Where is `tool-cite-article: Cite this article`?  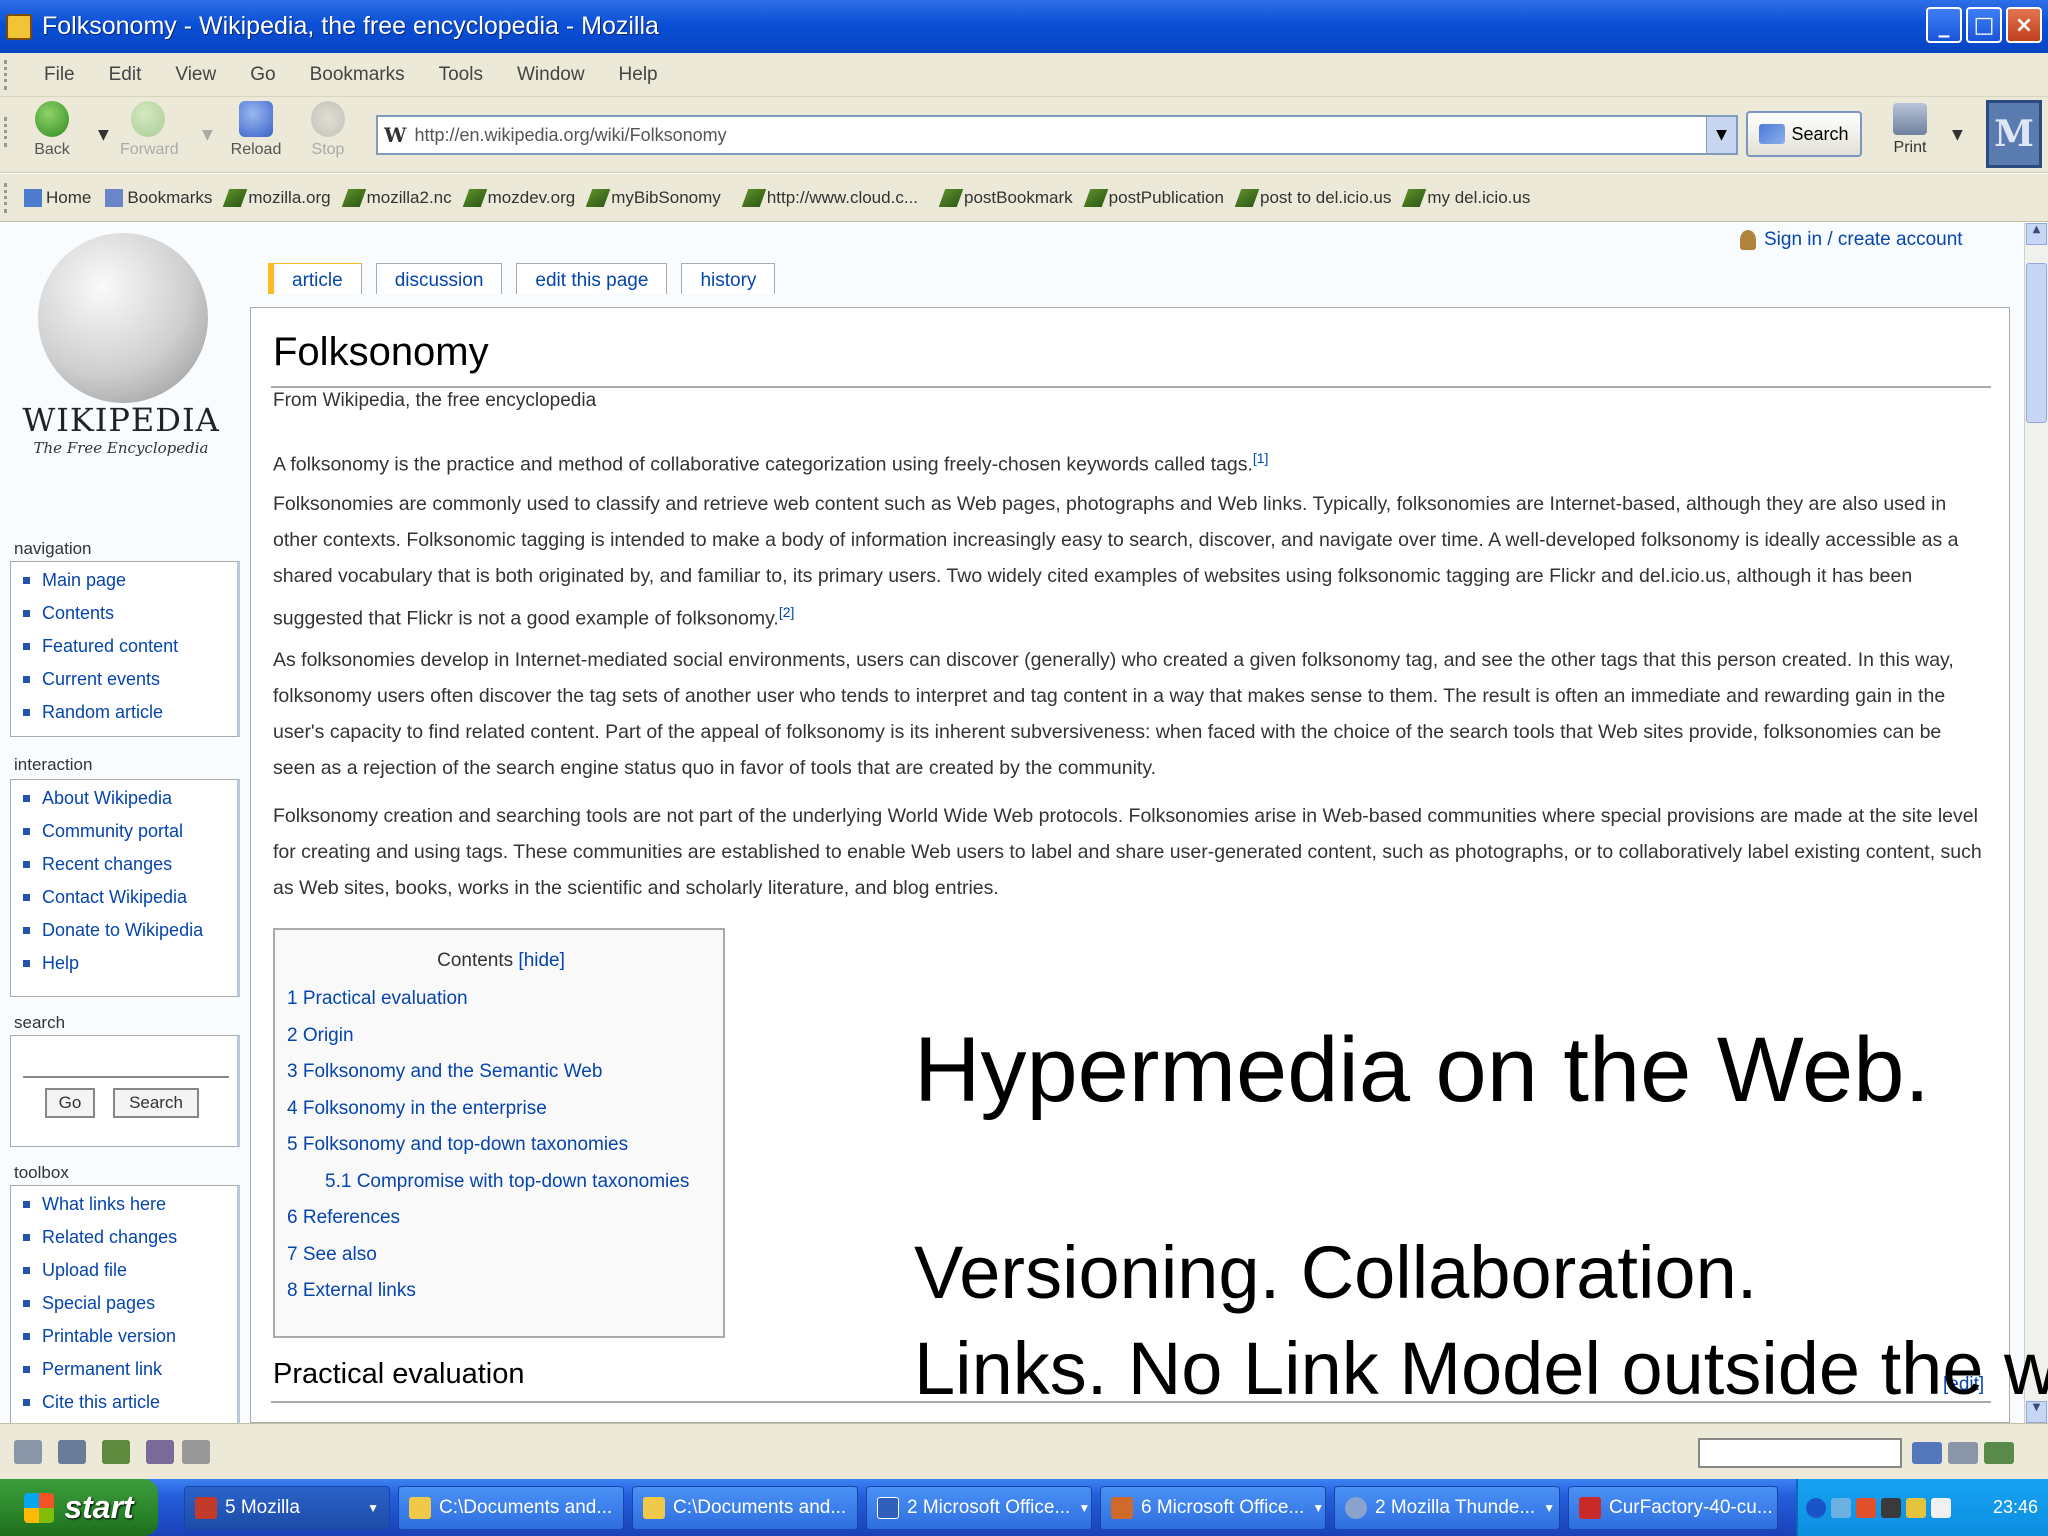
tool-cite-article: Cite this article is located at coordinates (130, 1407).